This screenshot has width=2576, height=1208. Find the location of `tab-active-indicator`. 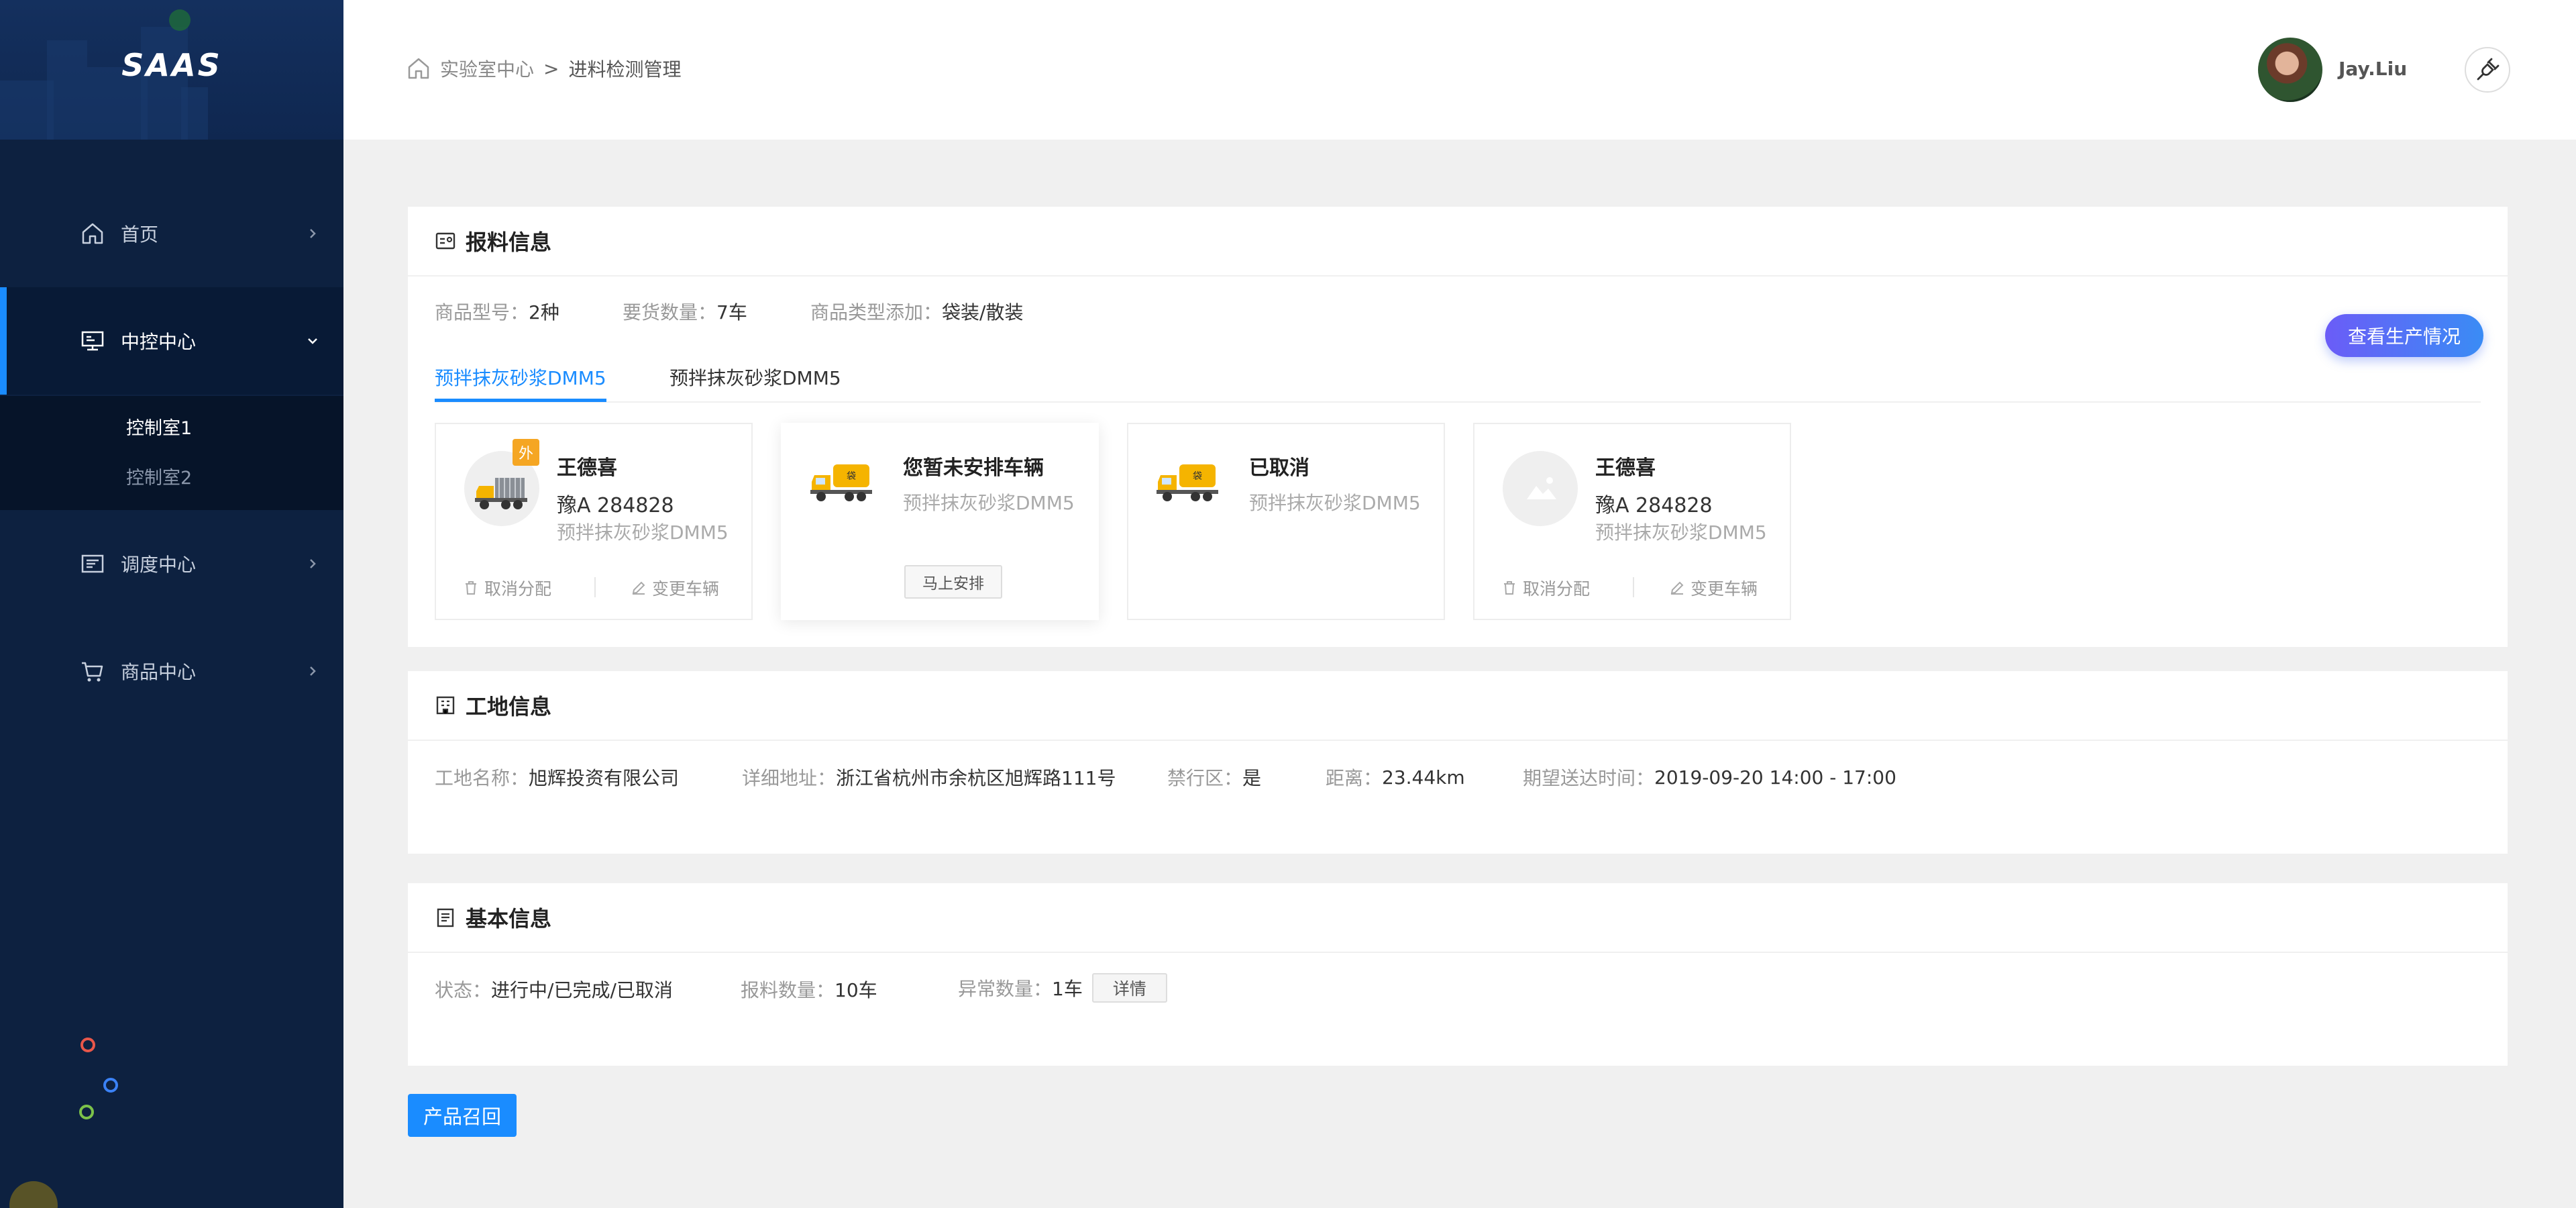

tab-active-indicator is located at coordinates (520, 401).